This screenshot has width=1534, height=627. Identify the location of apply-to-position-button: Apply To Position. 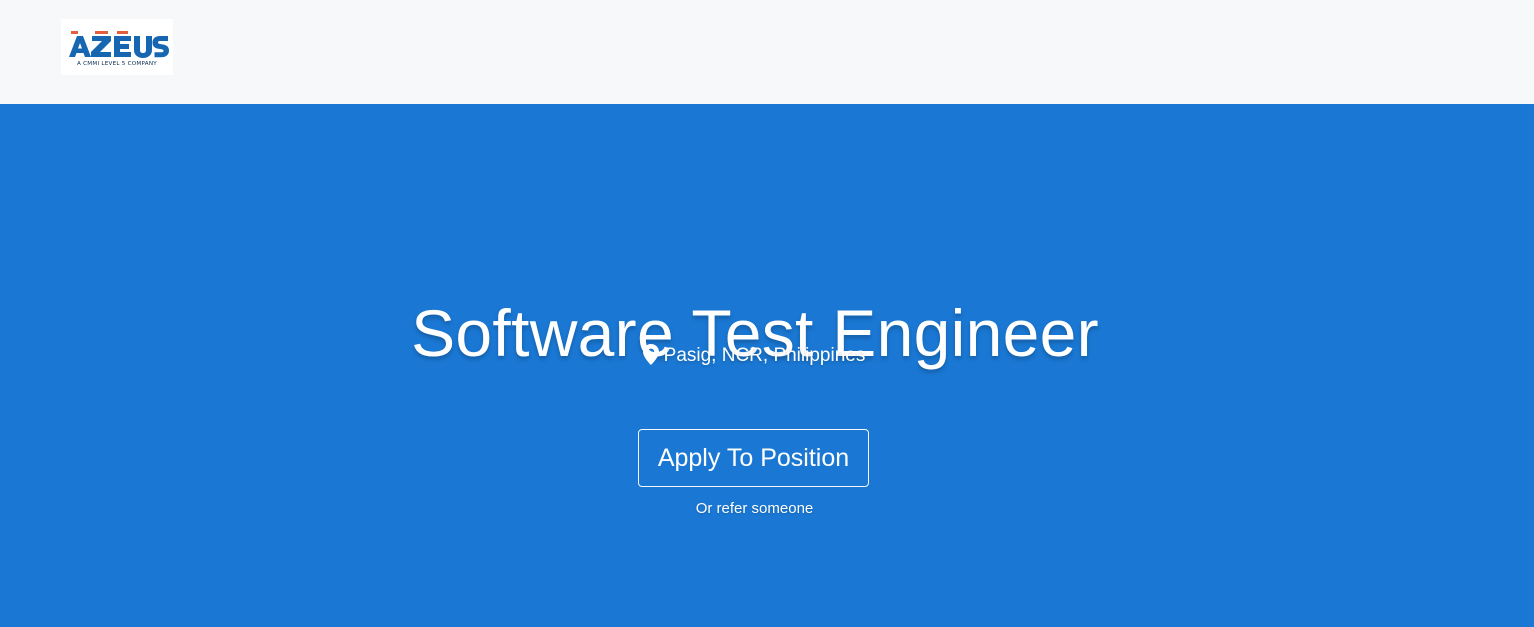
(753, 458).